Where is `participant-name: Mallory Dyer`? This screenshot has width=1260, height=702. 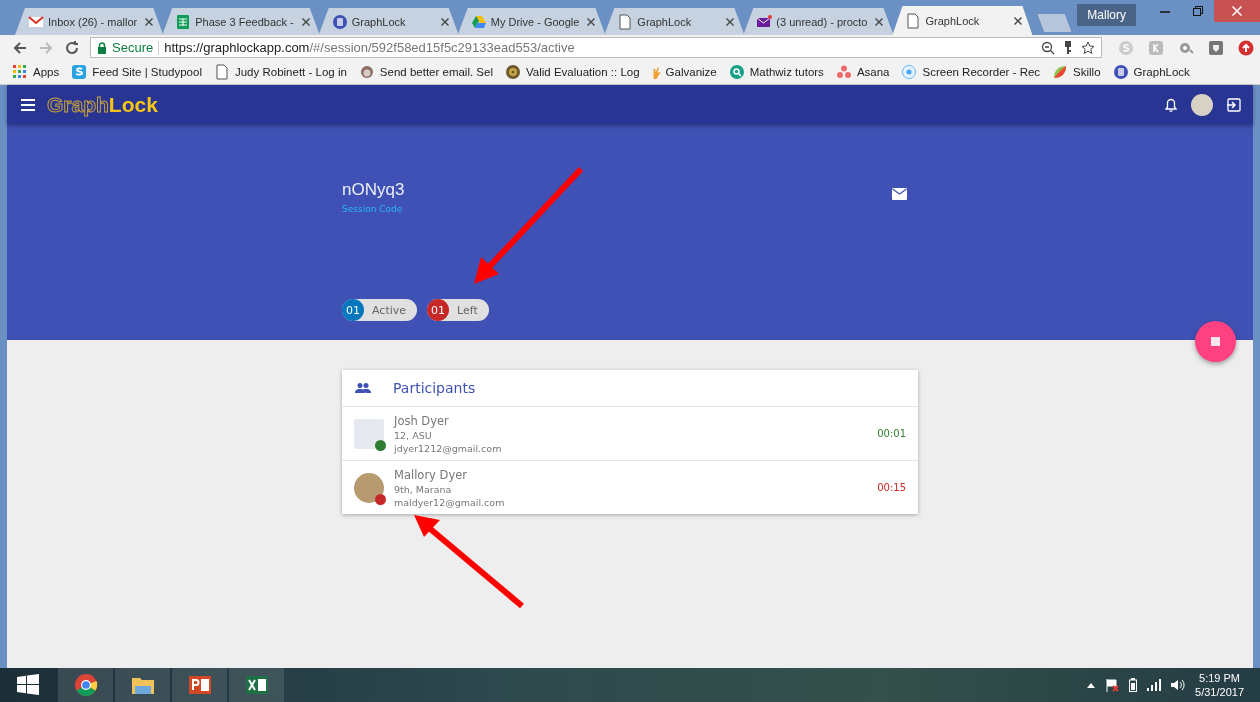
participant-name: Mallory Dyer is located at coordinates (431, 474).